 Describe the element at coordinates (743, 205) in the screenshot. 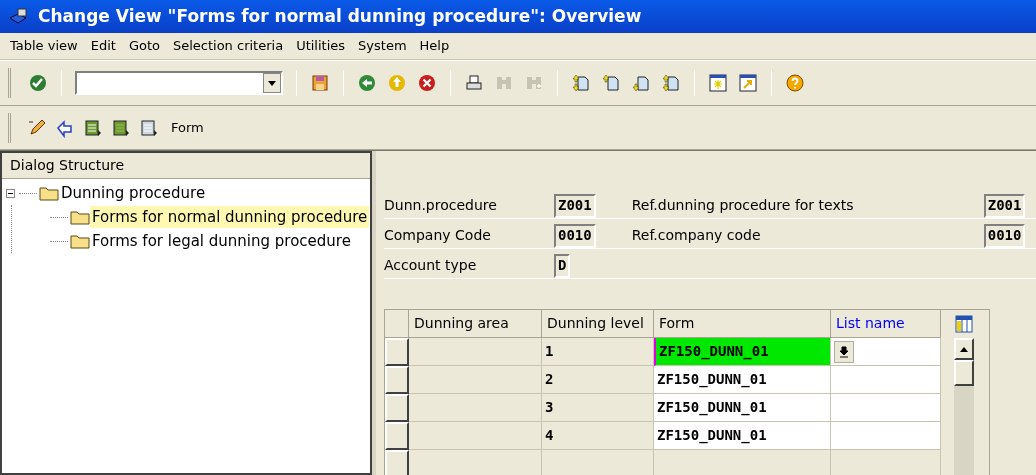

I see `field-label: Ref.dunning procedure for texts` at that location.